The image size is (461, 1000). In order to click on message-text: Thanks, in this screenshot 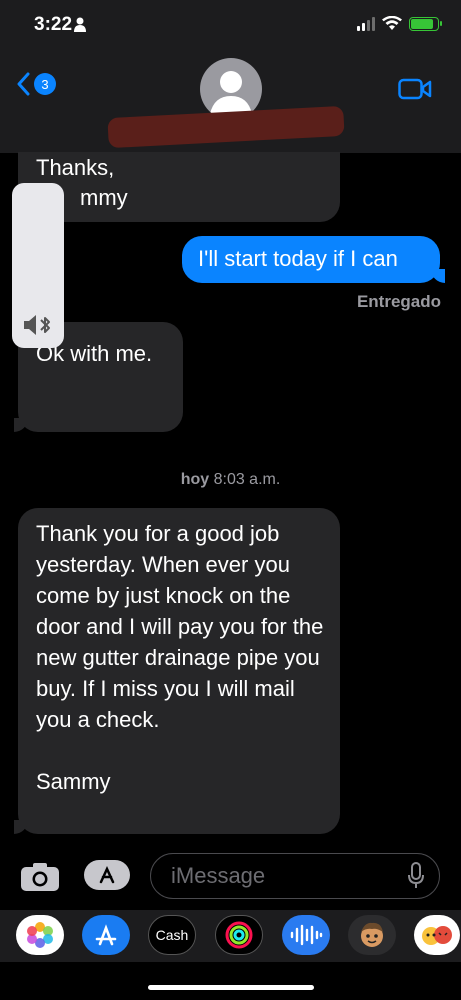, I will do `click(75, 167)`.